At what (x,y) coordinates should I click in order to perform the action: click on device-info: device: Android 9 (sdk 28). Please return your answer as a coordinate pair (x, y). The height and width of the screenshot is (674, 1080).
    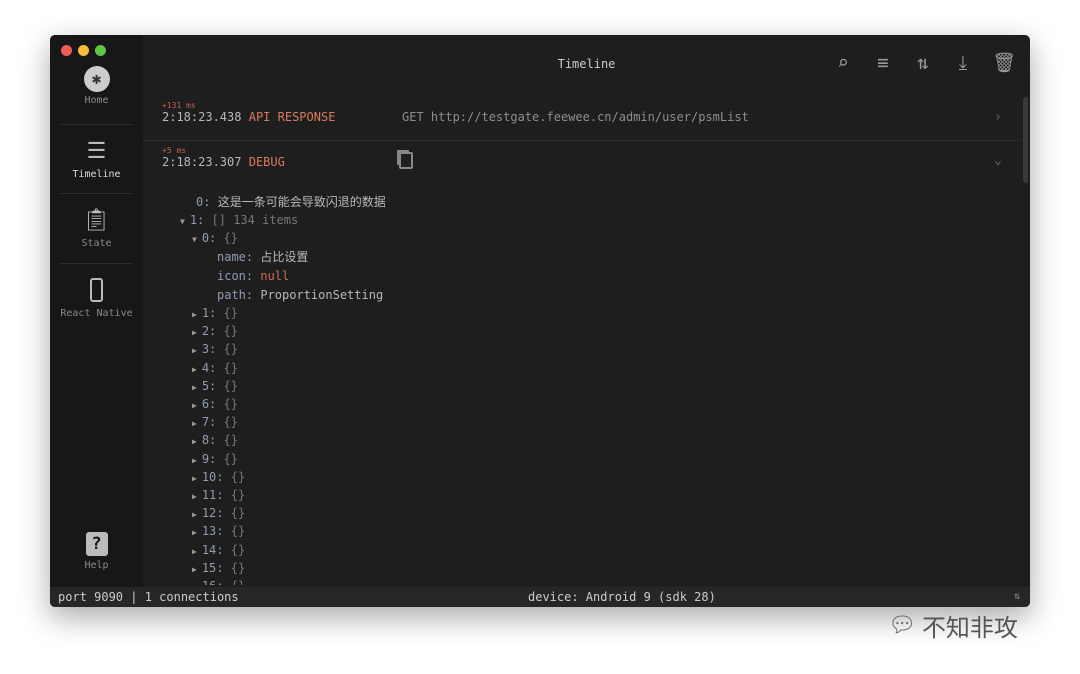
    Looking at the image, I should click on (622, 597).